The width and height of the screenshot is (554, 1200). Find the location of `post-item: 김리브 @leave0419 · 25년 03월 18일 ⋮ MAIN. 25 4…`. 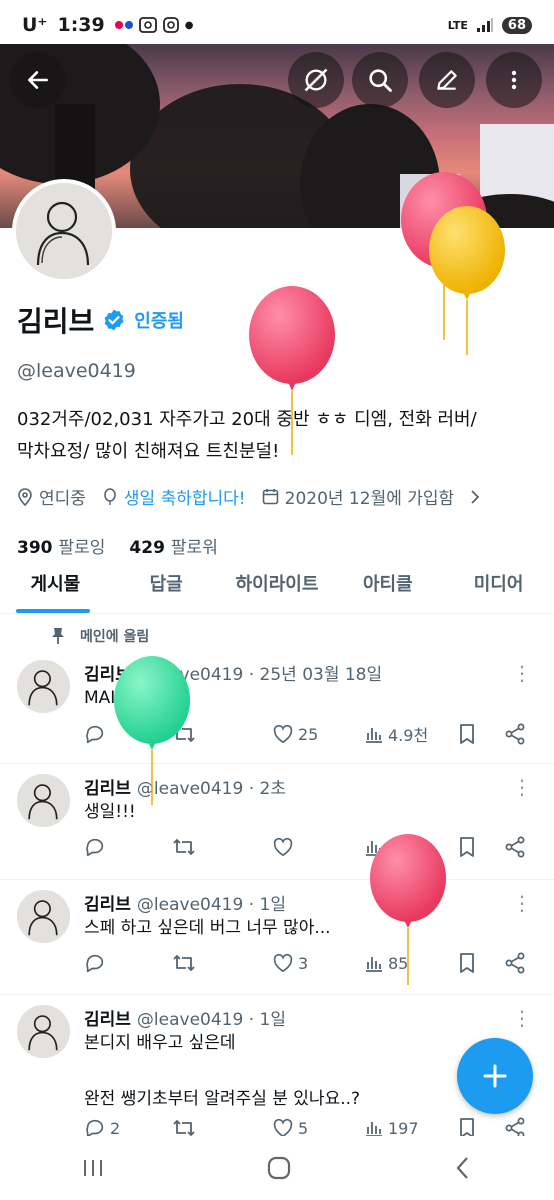

post-item: 김리브 @leave0419 · 25년 03월 18일 ⋮ MAIN. 25 4… is located at coordinates (277, 707).